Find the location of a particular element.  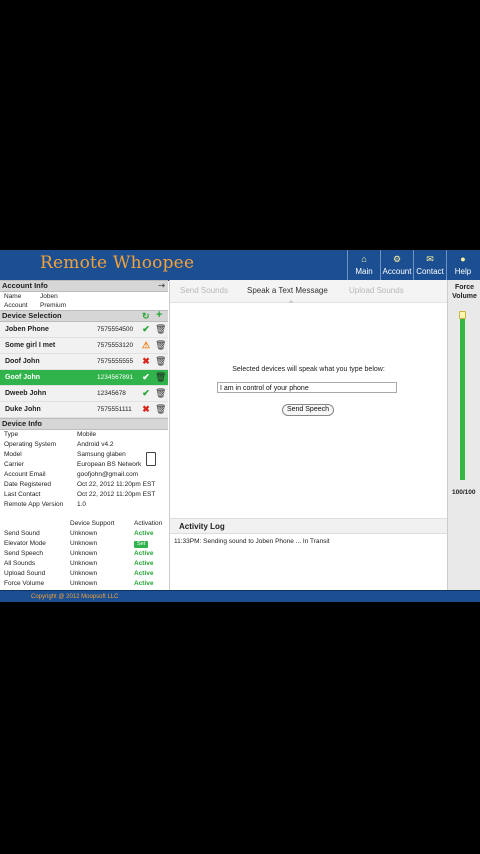

features-header-row: Device Support Activation is located at coordinates (84, 524).